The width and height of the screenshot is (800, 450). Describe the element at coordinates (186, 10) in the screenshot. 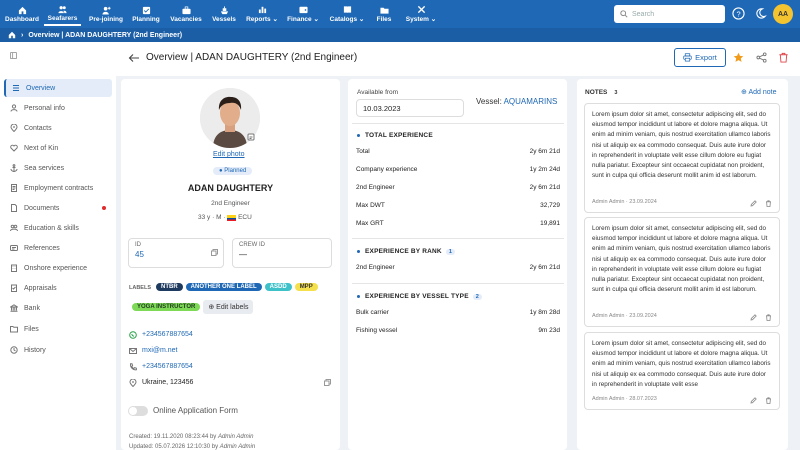

I see `briefcase-icon` at that location.